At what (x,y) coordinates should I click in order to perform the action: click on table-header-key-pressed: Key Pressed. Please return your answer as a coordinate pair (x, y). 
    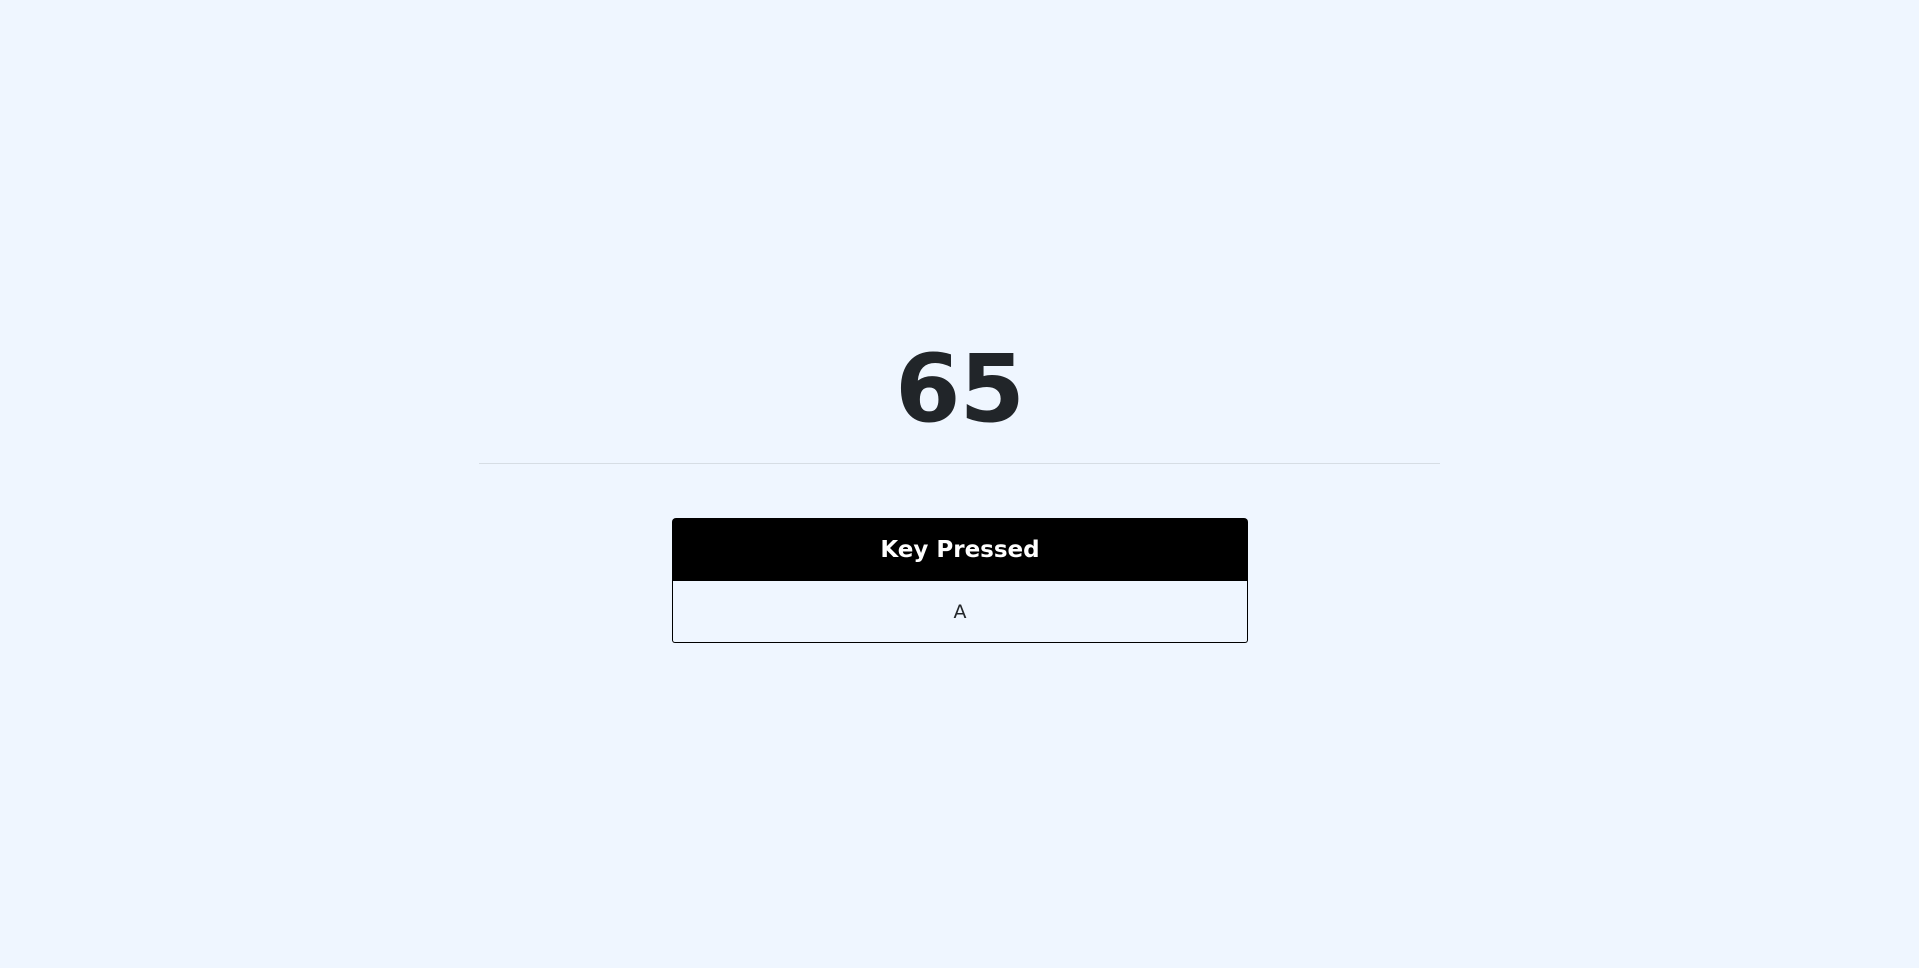
    Looking at the image, I should click on (960, 549).